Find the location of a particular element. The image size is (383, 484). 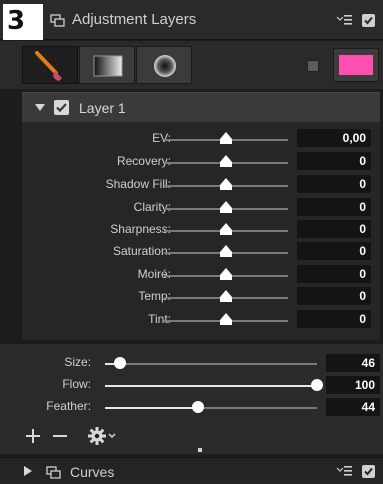

layer-enabled-checkbox is located at coordinates (61, 107).